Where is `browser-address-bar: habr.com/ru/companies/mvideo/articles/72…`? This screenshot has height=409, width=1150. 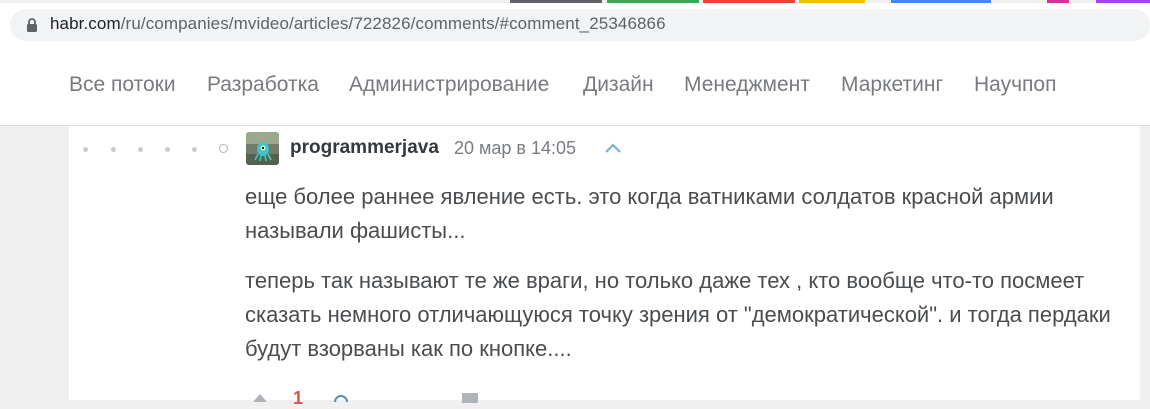
browser-address-bar: habr.com/ru/companies/mvideo/articles/72… is located at coordinates (575, 25).